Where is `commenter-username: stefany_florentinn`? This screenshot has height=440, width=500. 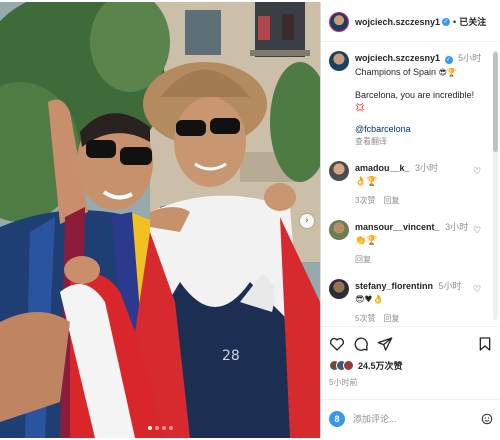 commenter-username: stefany_florentinn is located at coordinates (394, 286).